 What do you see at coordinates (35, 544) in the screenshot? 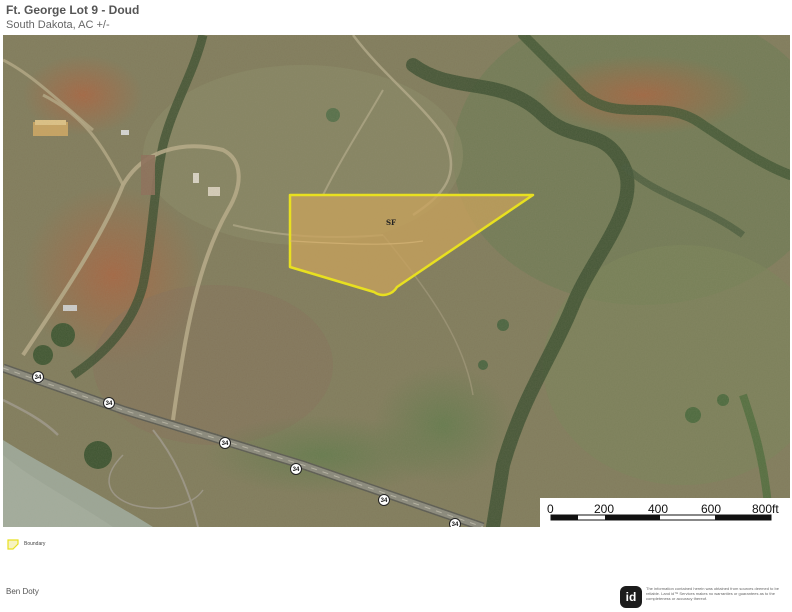
I see `boundary-legend-label: Boundary` at bounding box center [35, 544].